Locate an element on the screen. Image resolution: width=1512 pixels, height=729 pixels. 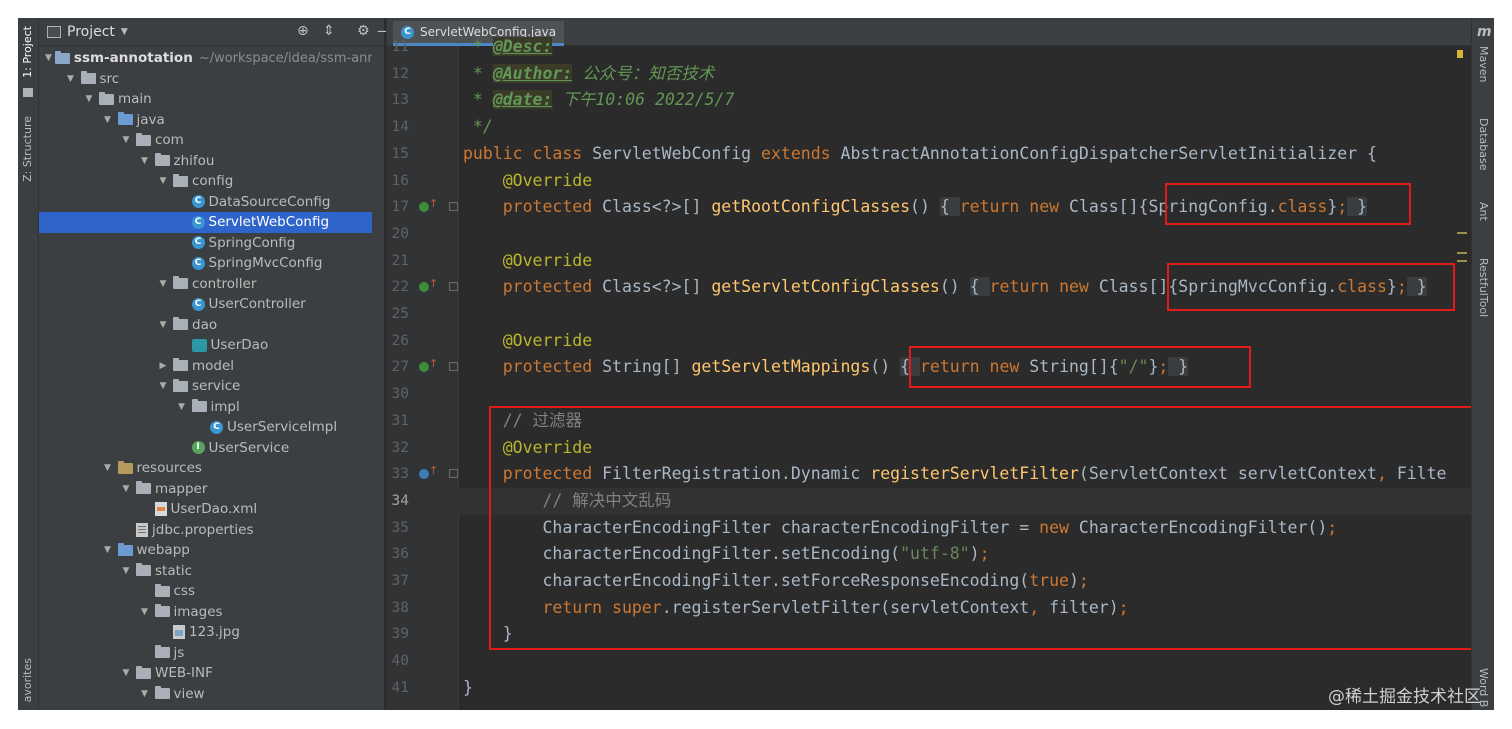
tree-item: ▼ resources is located at coordinates (205, 468).